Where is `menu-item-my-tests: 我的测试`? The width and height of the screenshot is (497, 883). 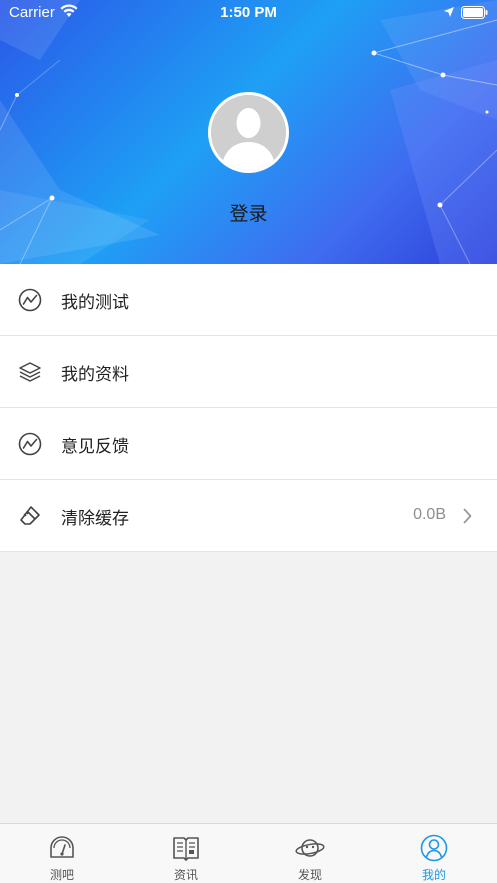
menu-item-my-tests: 我的测试 is located at coordinates (248, 300).